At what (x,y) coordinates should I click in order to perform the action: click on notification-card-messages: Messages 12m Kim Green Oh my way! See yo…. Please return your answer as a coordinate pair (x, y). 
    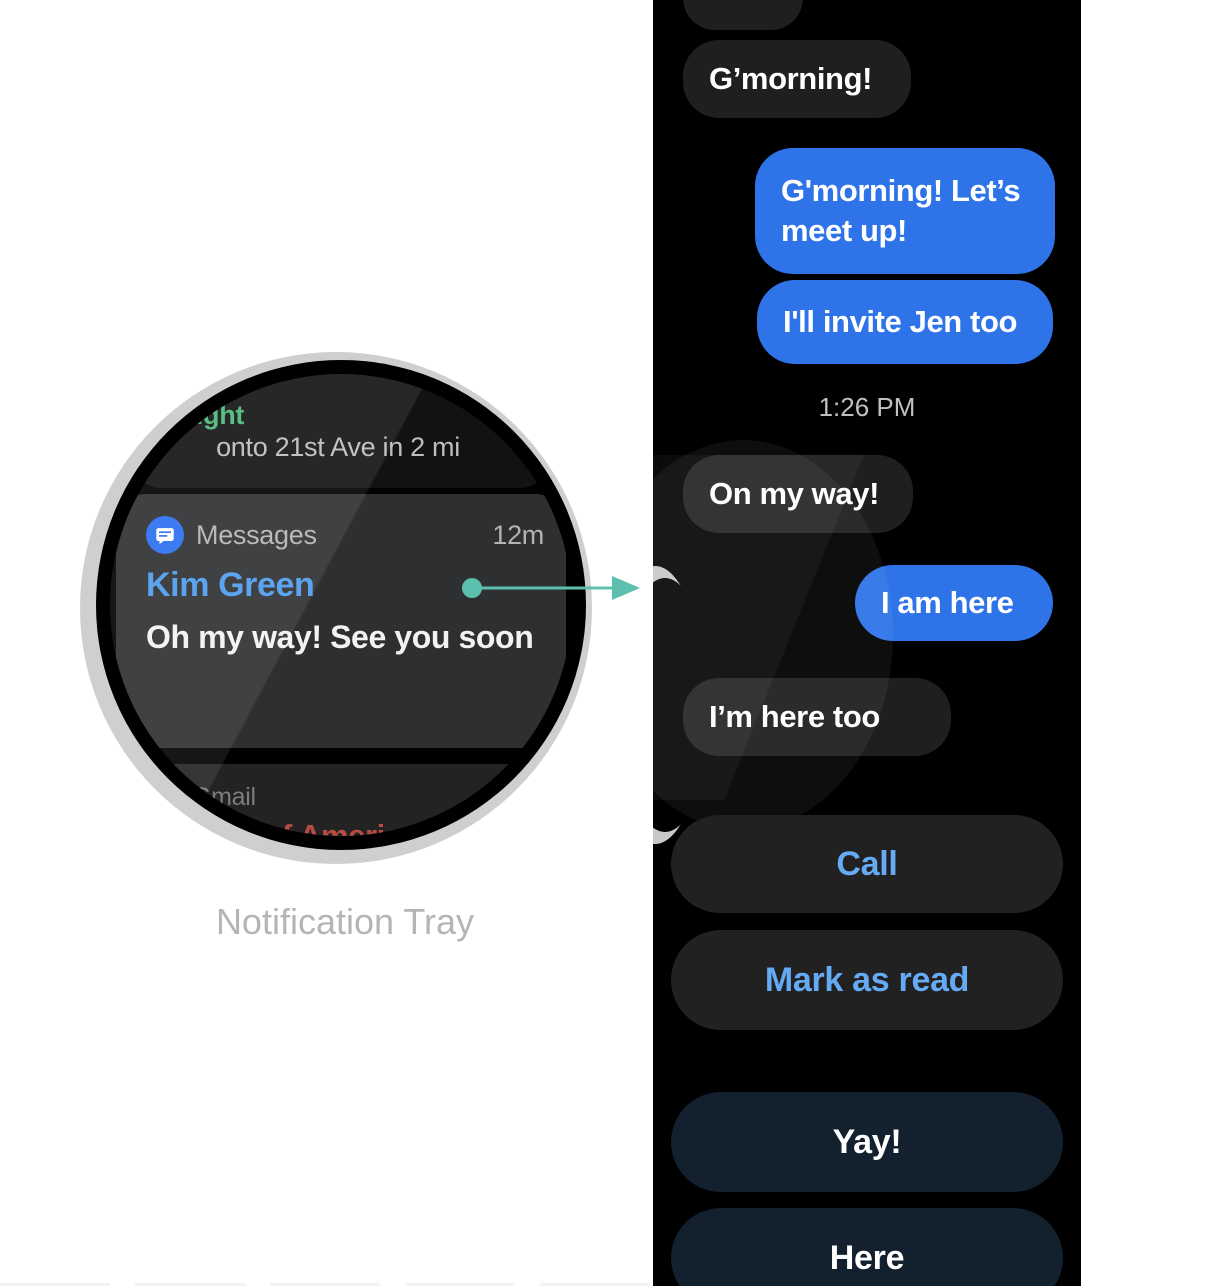
    Looking at the image, I should click on (341, 621).